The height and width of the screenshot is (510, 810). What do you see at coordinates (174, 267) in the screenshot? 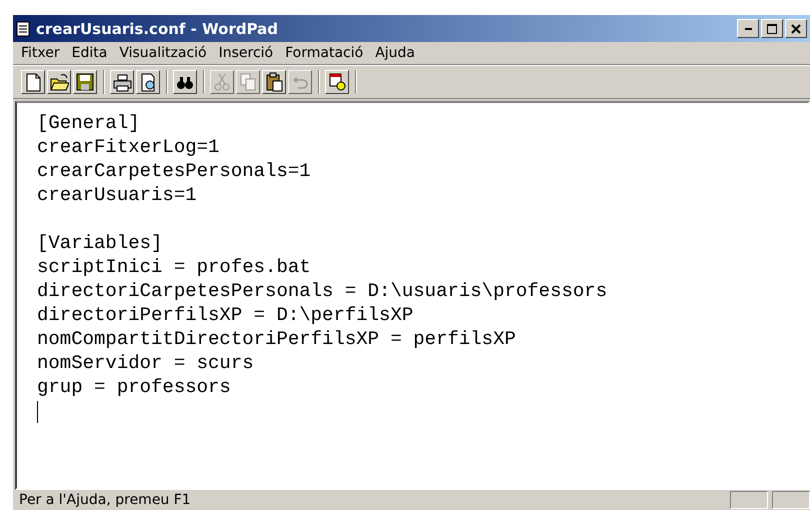
I see `text-line: scriptInici = profes.bat` at bounding box center [174, 267].